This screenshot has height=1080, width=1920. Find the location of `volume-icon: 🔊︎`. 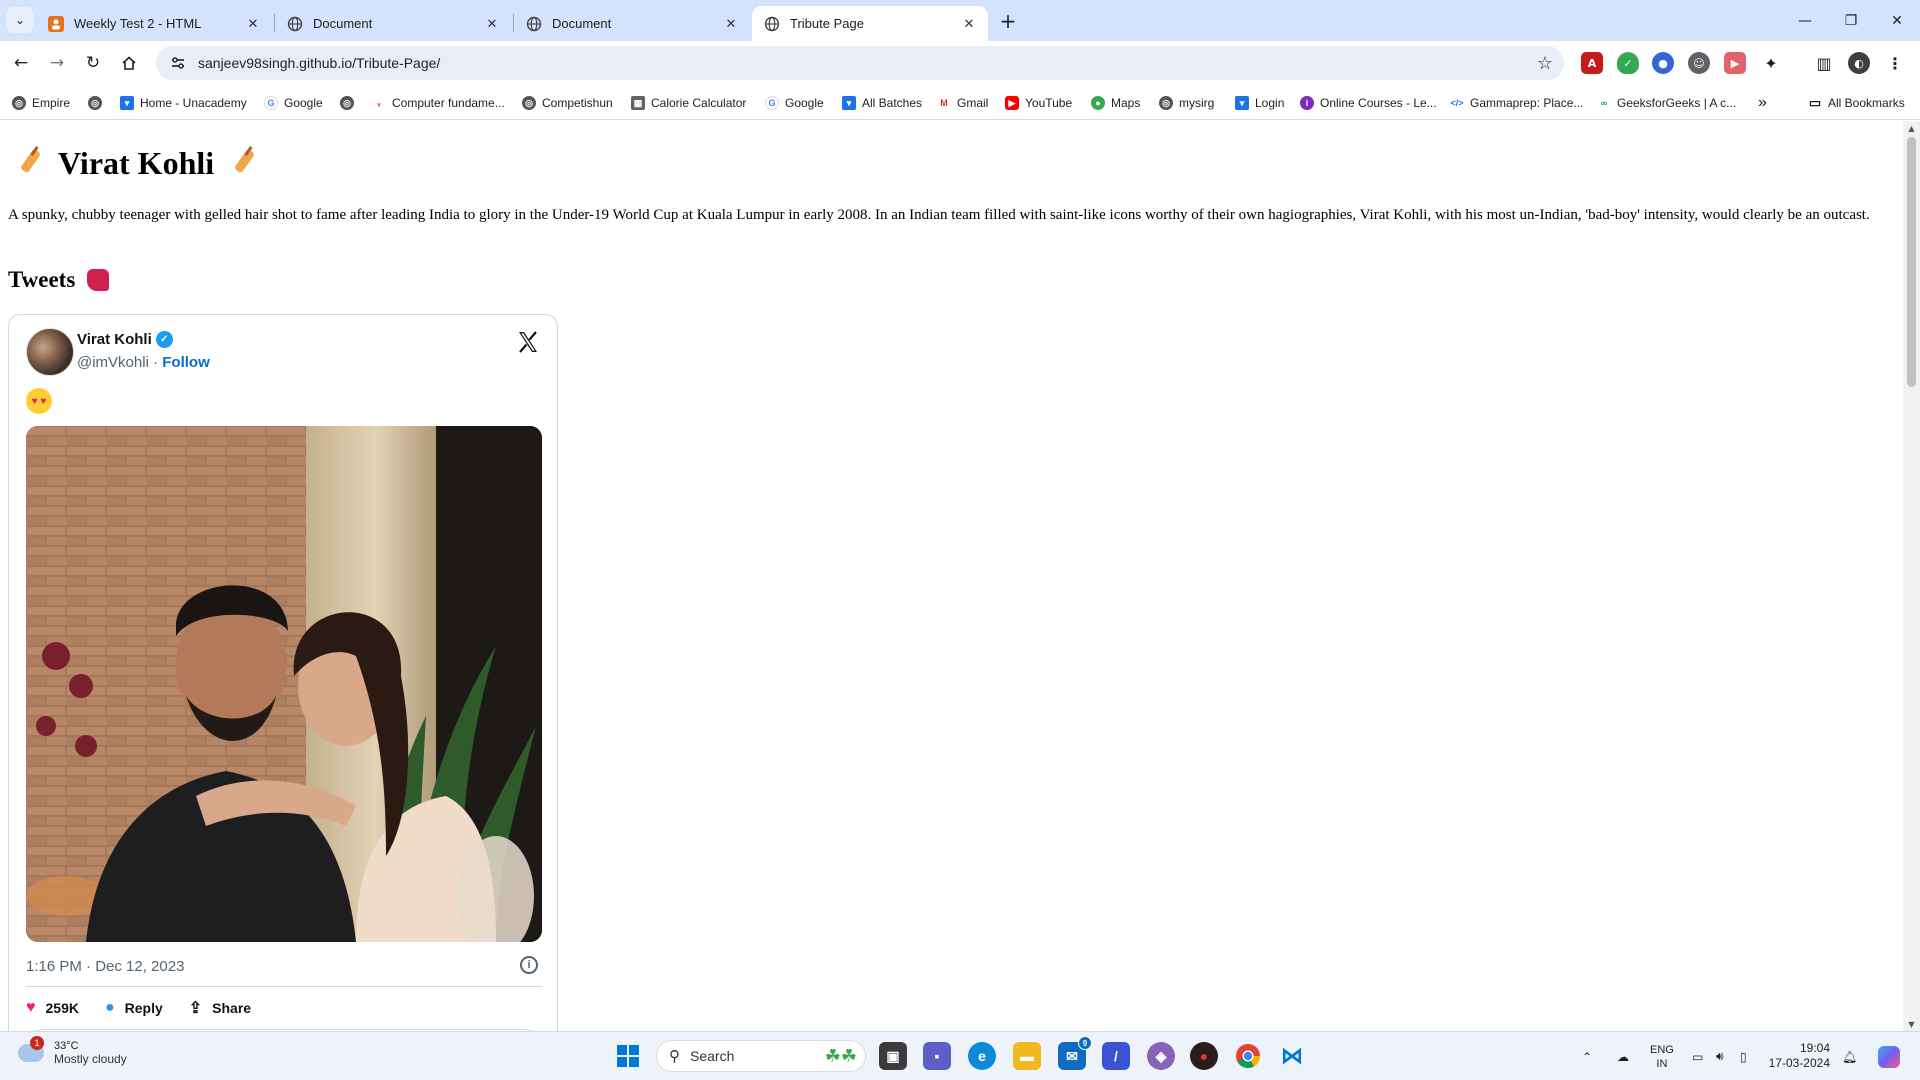

volume-icon: 🔊︎ is located at coordinates (1720, 1056).